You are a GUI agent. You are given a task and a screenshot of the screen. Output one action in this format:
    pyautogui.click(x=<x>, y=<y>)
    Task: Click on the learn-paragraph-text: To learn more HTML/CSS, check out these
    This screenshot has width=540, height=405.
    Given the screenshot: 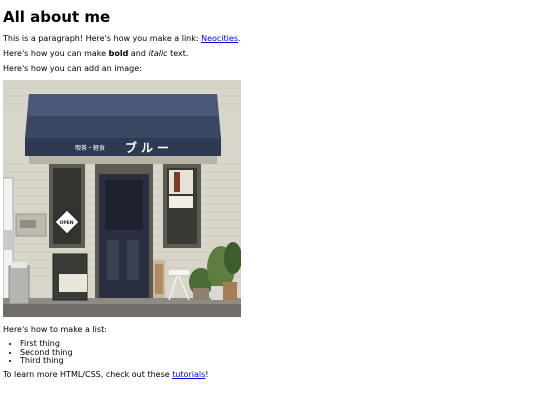 What is the action you would take?
    pyautogui.click(x=88, y=374)
    